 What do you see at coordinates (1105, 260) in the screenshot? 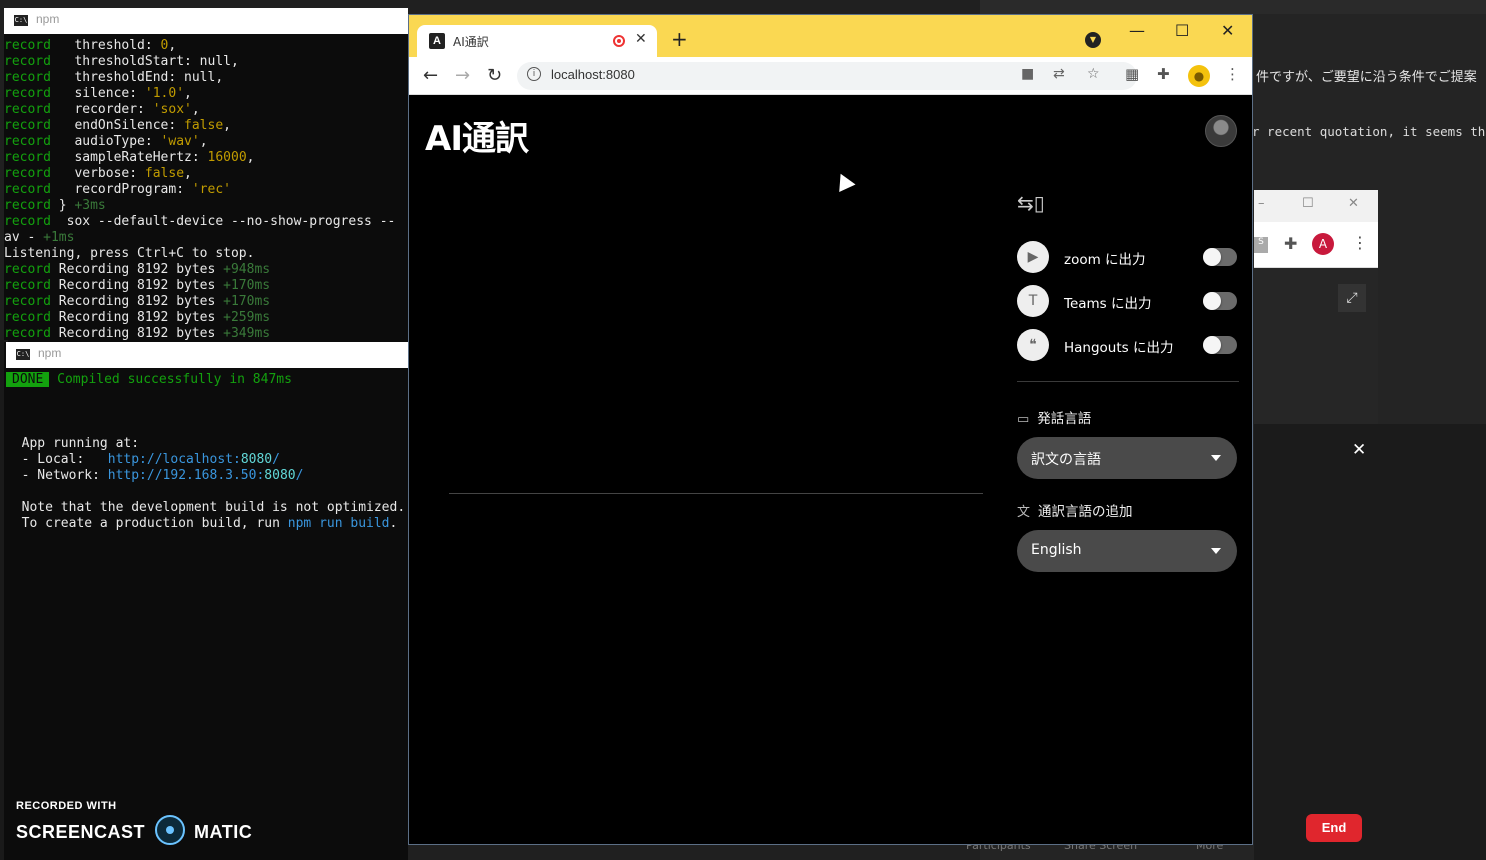
I see `output-label: zoom に出力` at bounding box center [1105, 260].